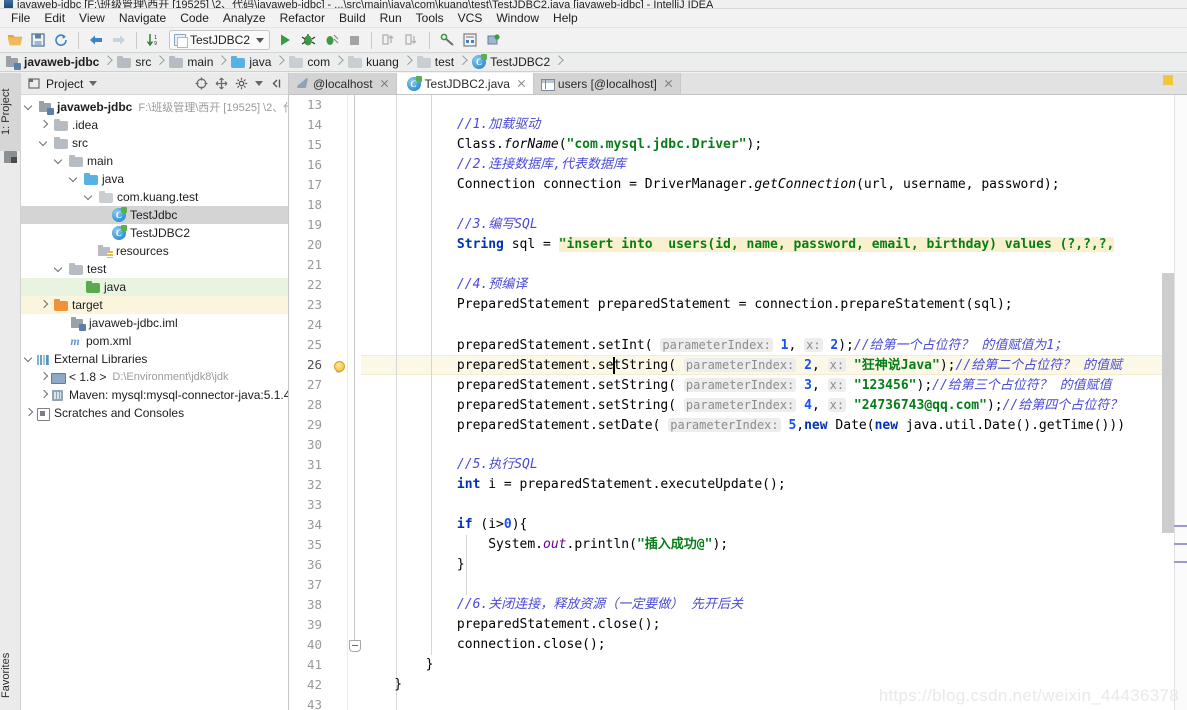  What do you see at coordinates (331, 40) in the screenshot?
I see `run-coverage-button` at bounding box center [331, 40].